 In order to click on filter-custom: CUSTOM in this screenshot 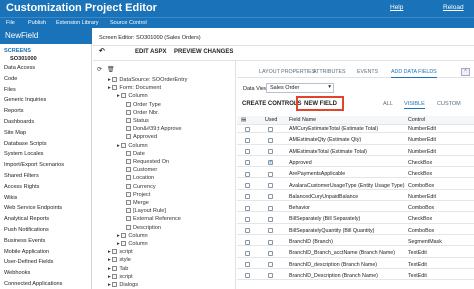, I will do `click(449, 104)`.